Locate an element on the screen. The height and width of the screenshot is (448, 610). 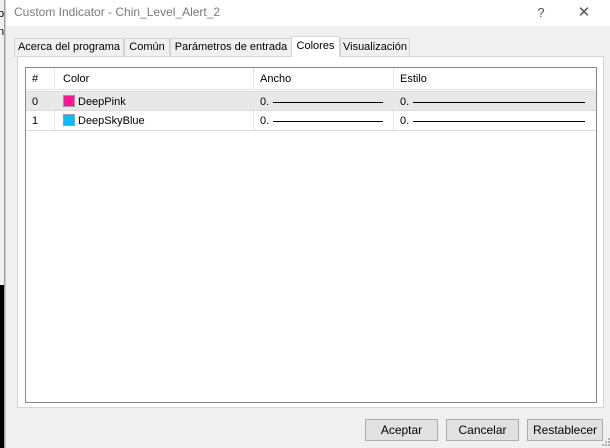
column-header-index: # is located at coordinates (40, 78).